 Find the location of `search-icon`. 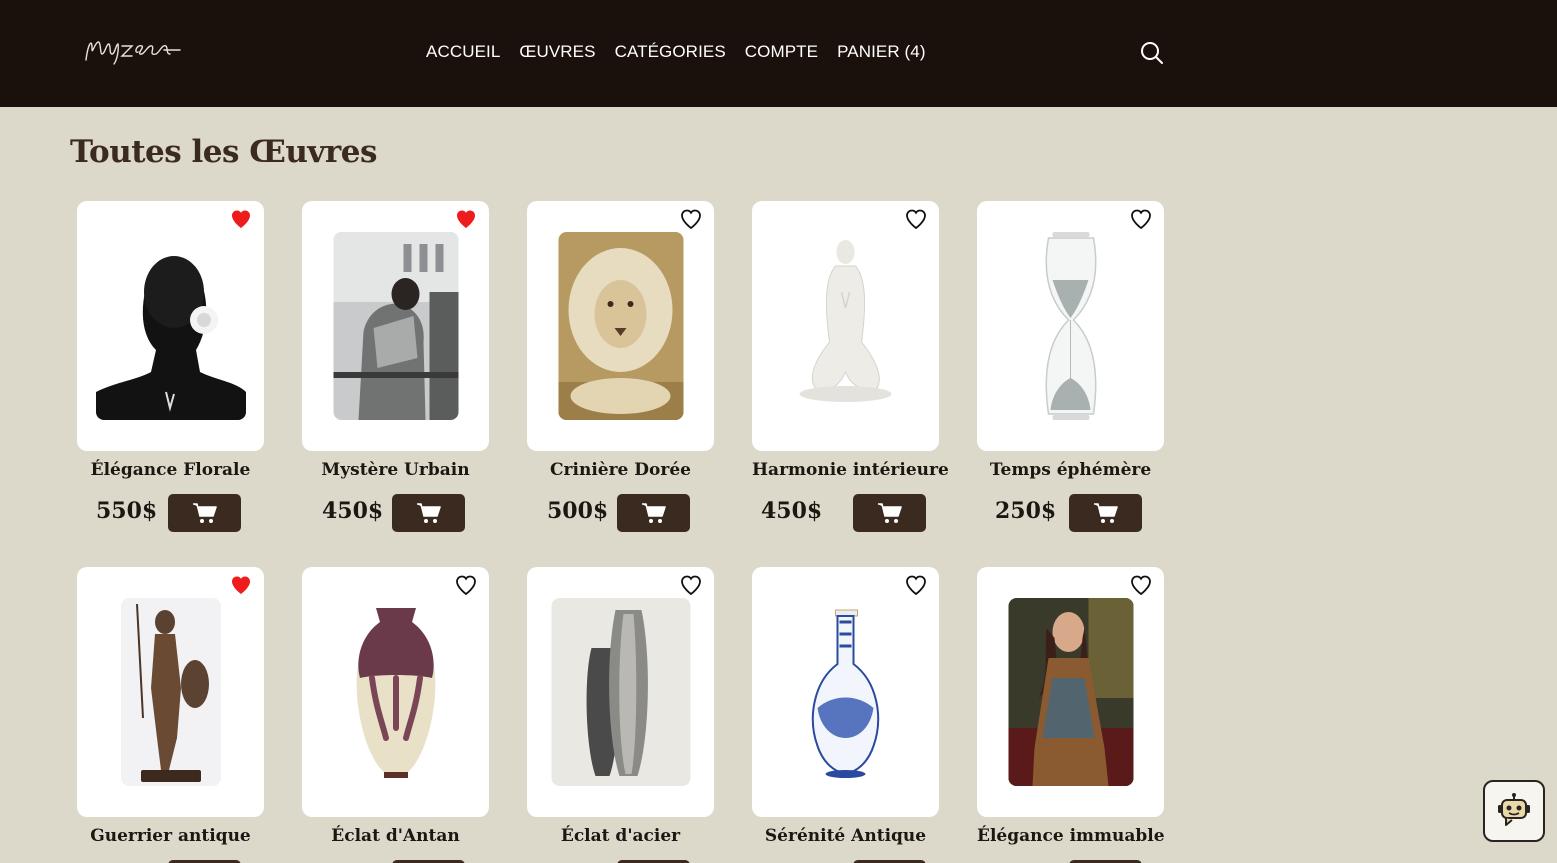

search-icon is located at coordinates (1152, 53).